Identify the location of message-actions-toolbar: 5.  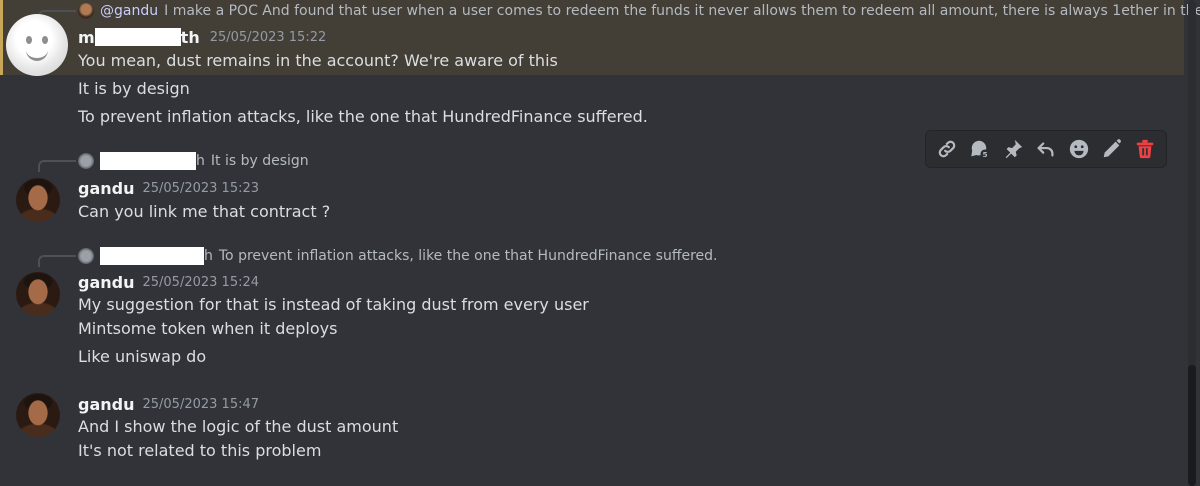
(1046, 149).